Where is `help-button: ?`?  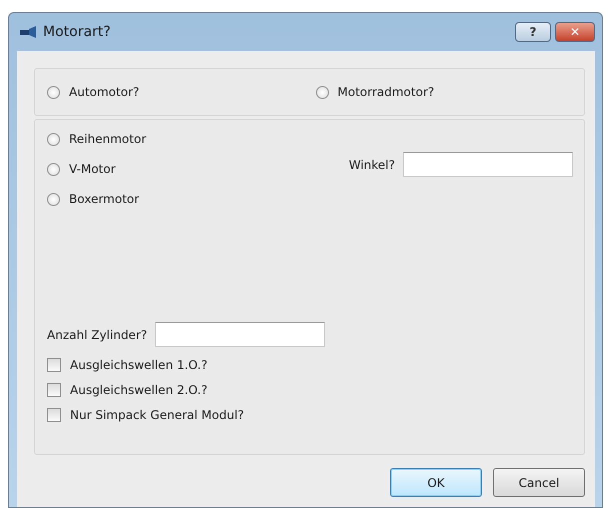
help-button: ? is located at coordinates (533, 32).